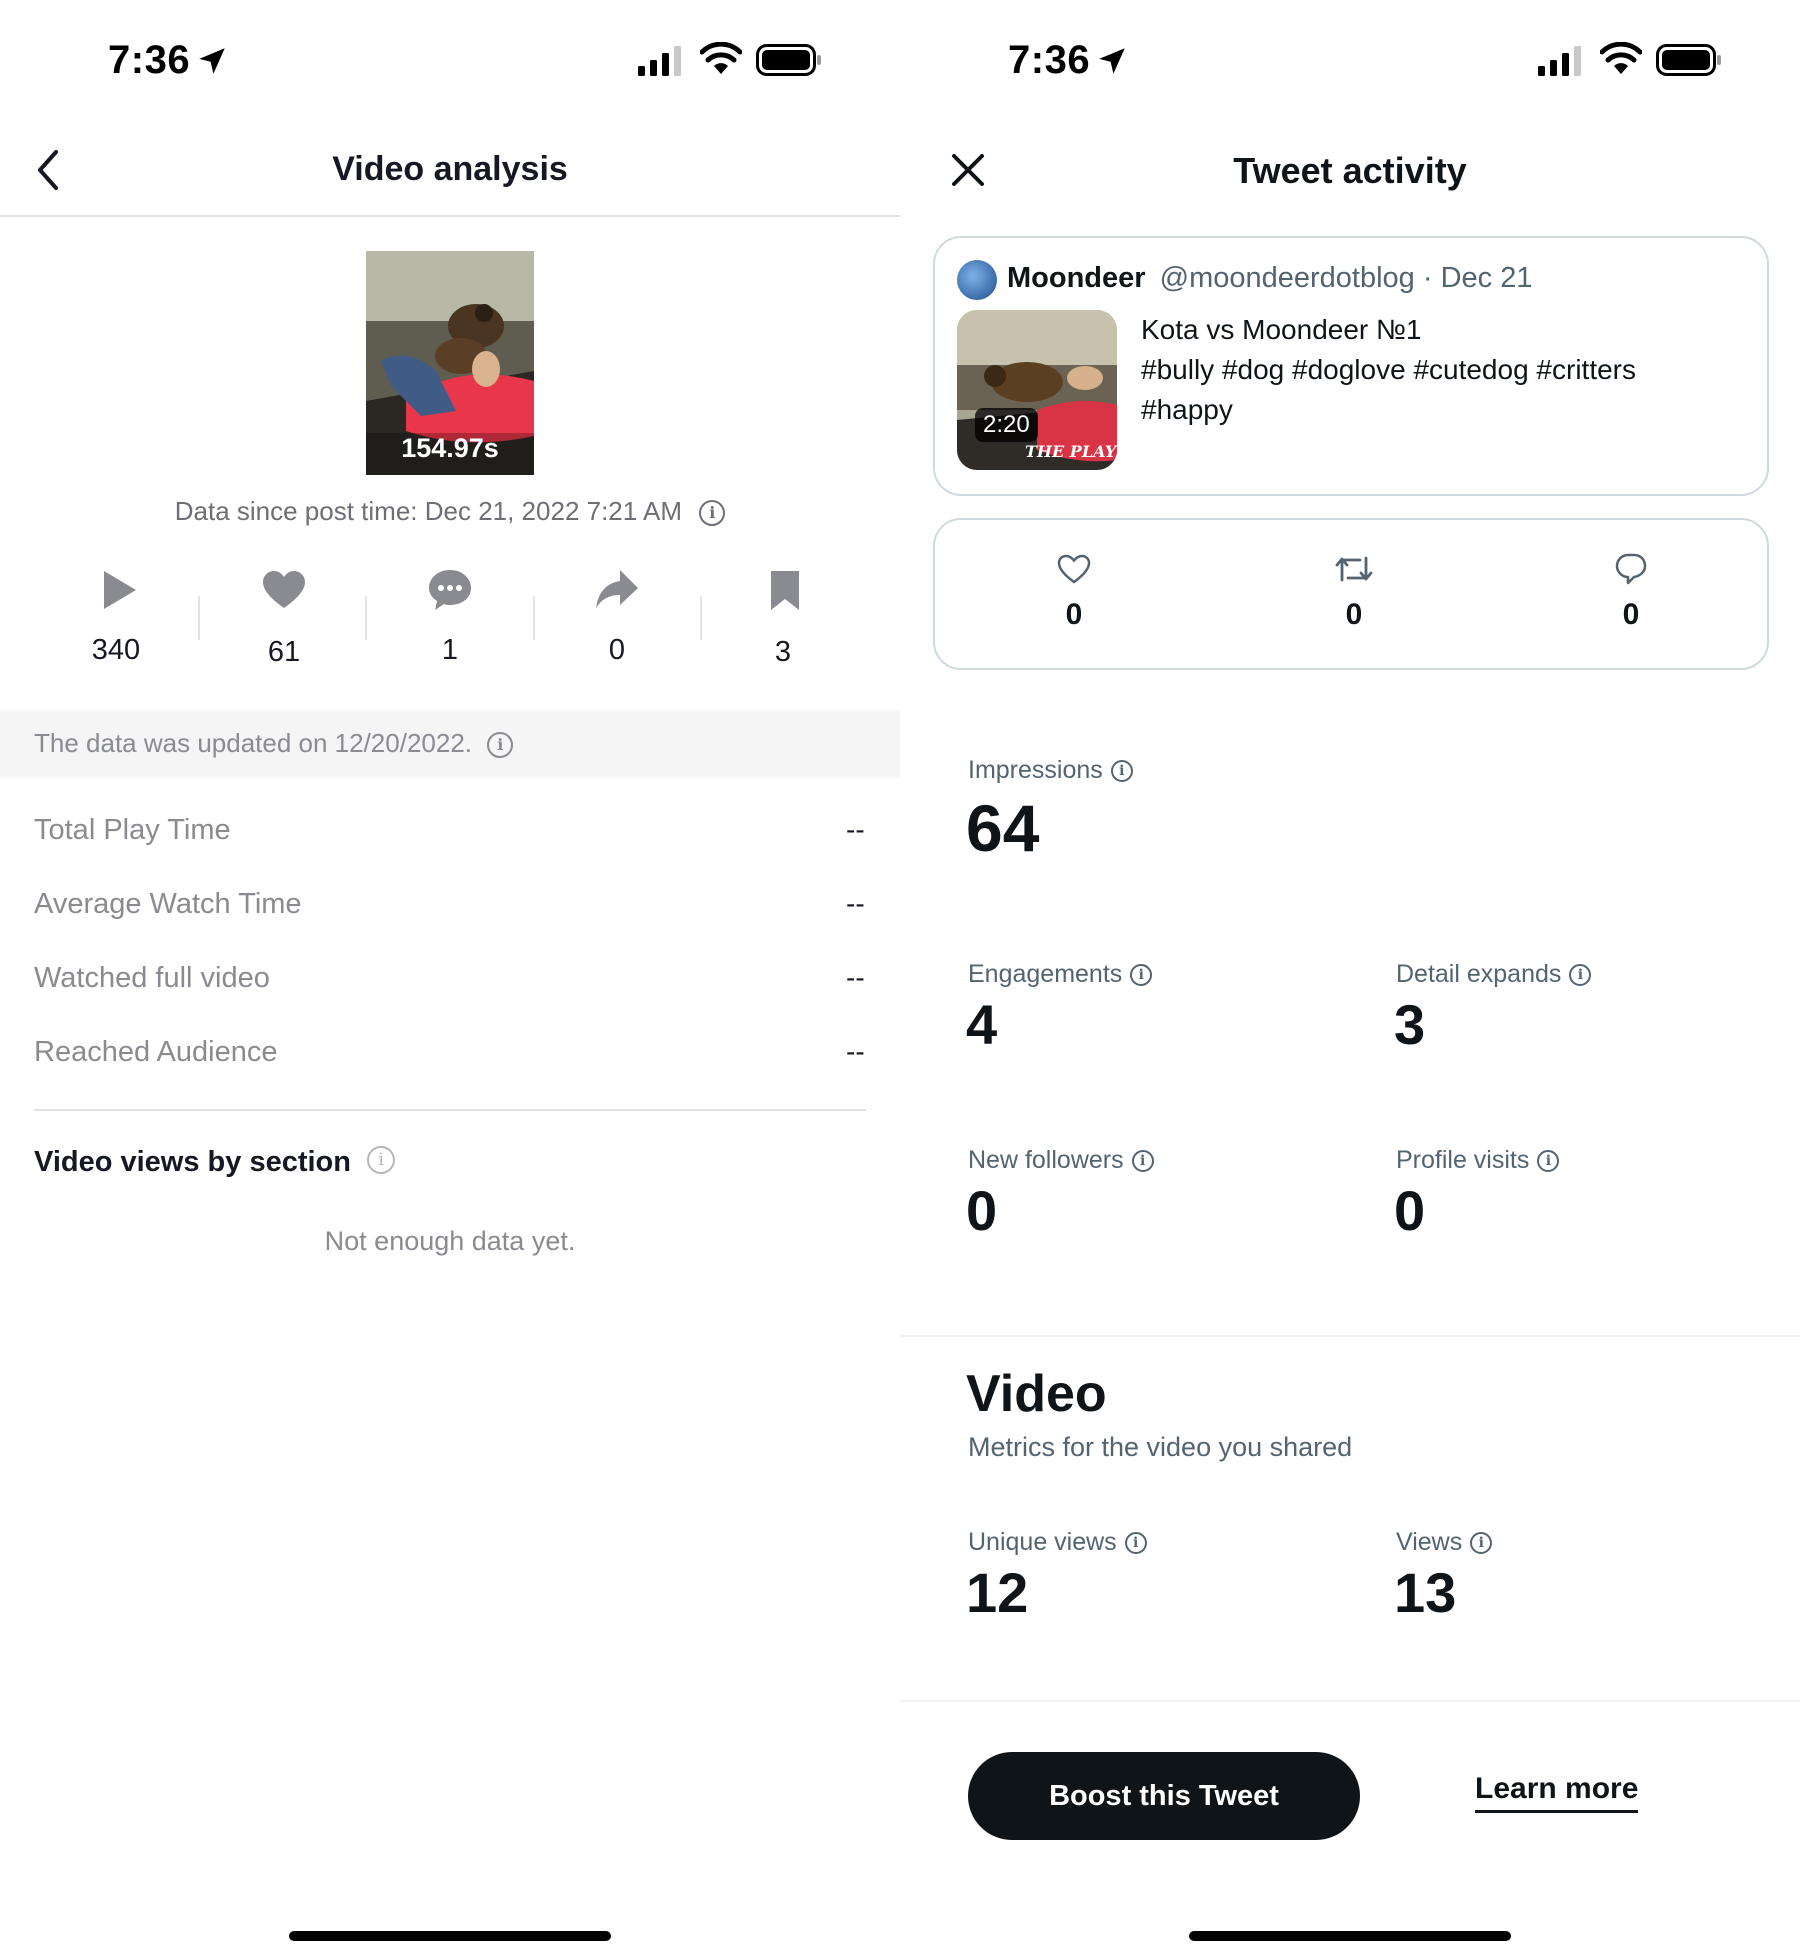 The height and width of the screenshot is (1951, 1800). What do you see at coordinates (450, 216) in the screenshot?
I see `nav-divider` at bounding box center [450, 216].